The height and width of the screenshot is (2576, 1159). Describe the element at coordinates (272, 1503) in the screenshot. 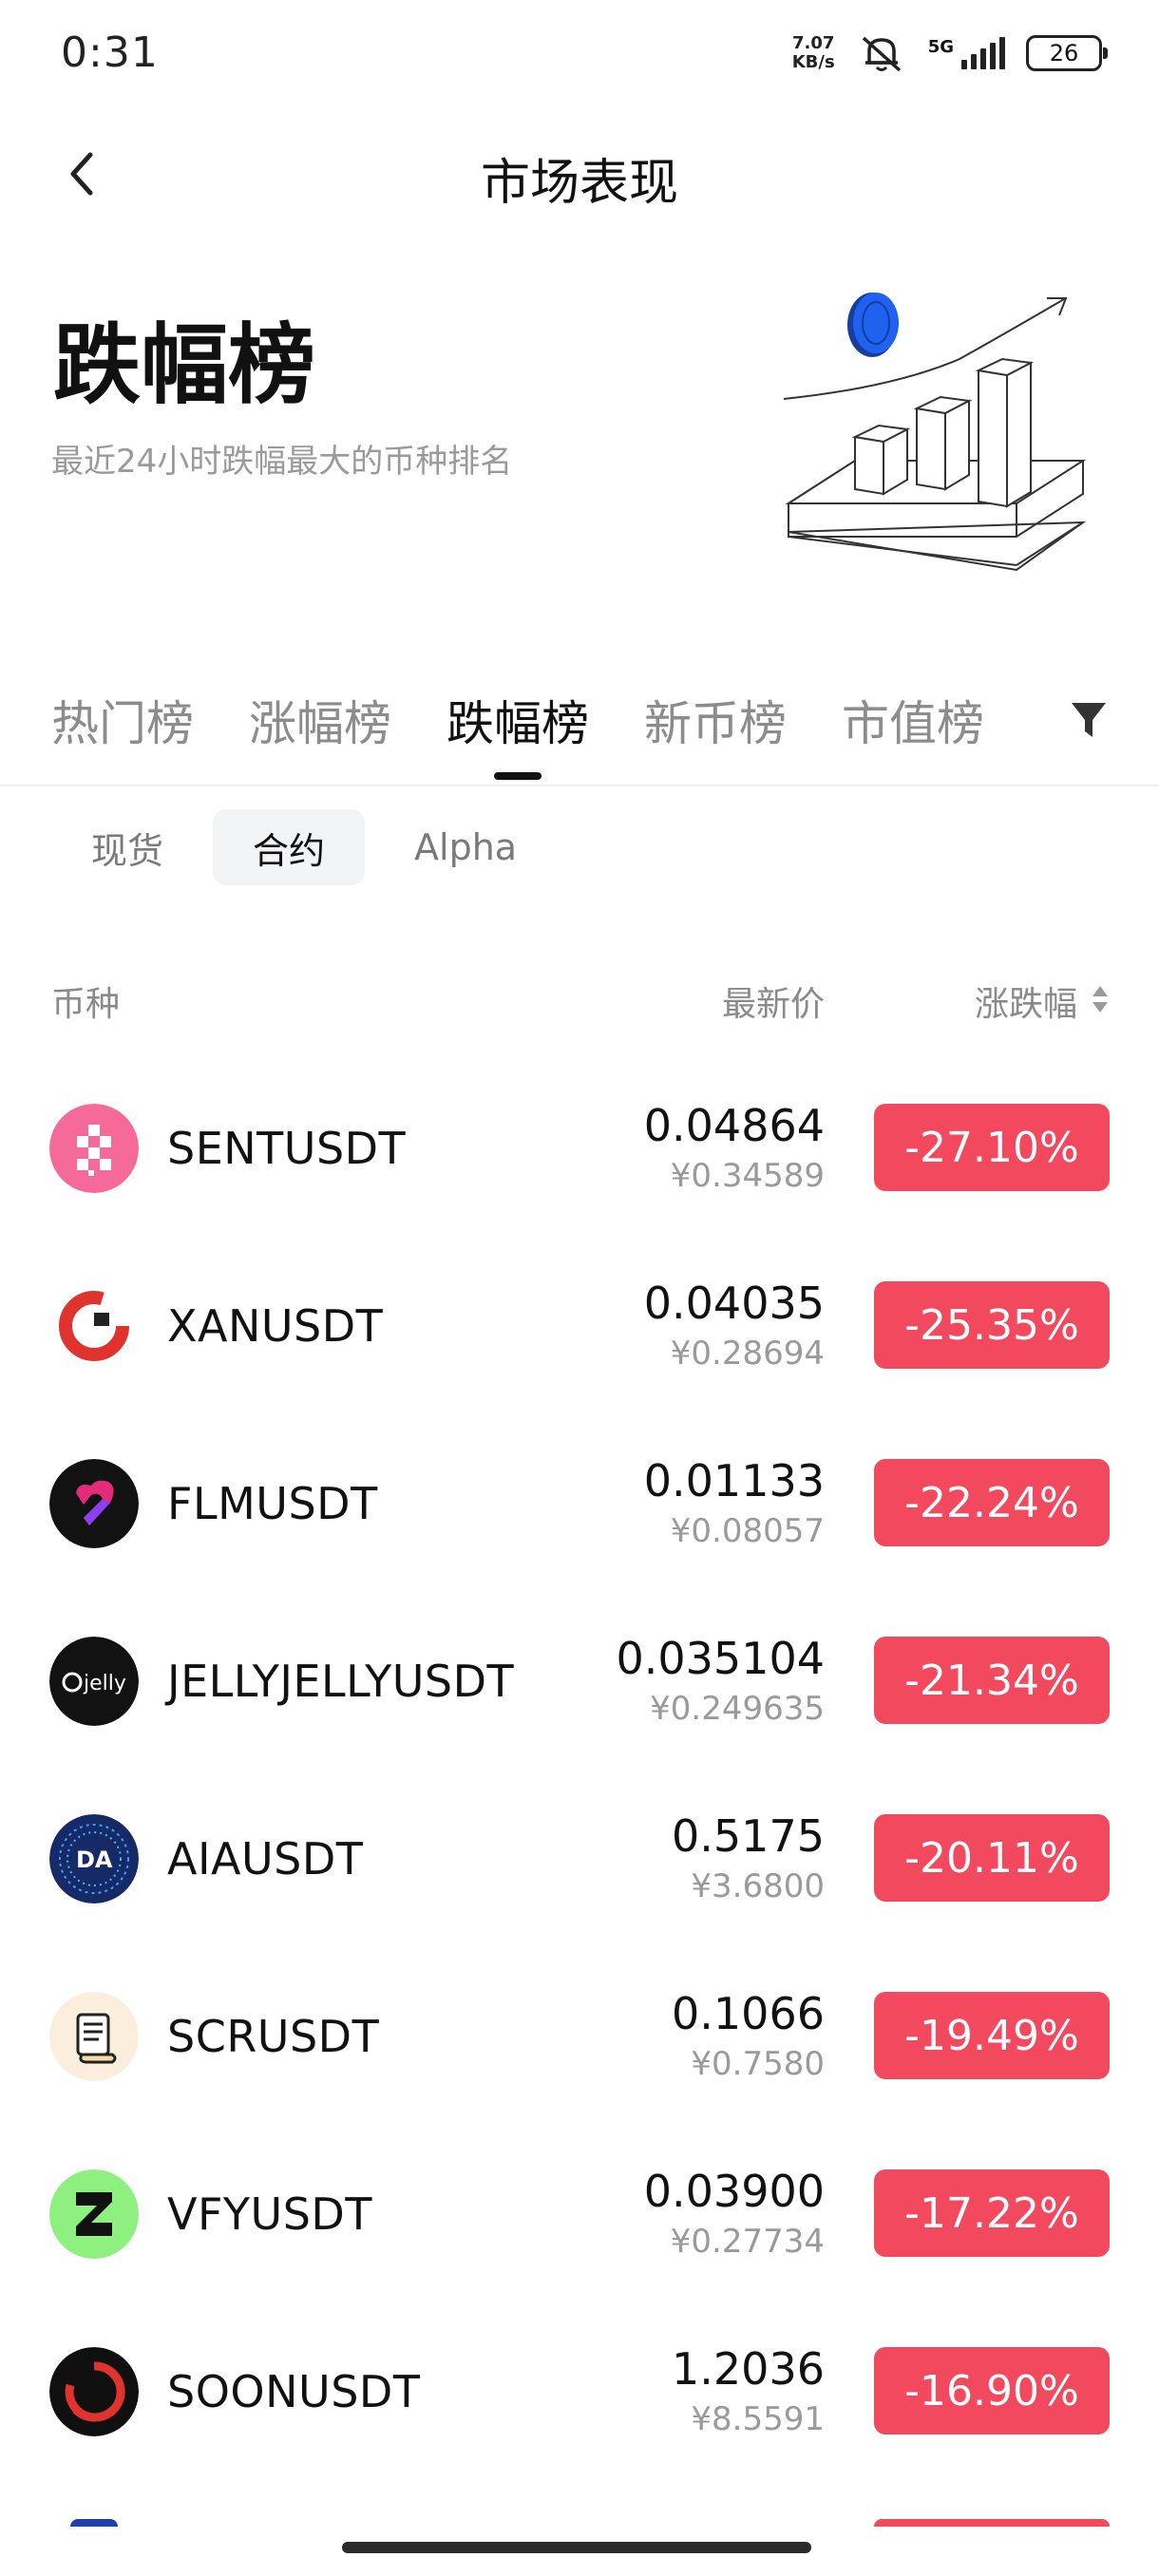

I see `coin-symbol: FLMUSDT` at that location.